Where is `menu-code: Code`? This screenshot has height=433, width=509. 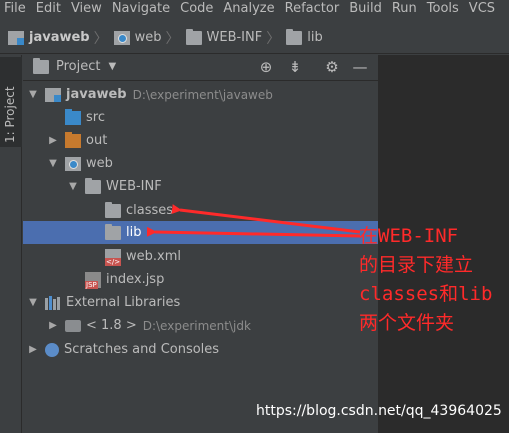
menu-code: Code is located at coordinates (196, 9).